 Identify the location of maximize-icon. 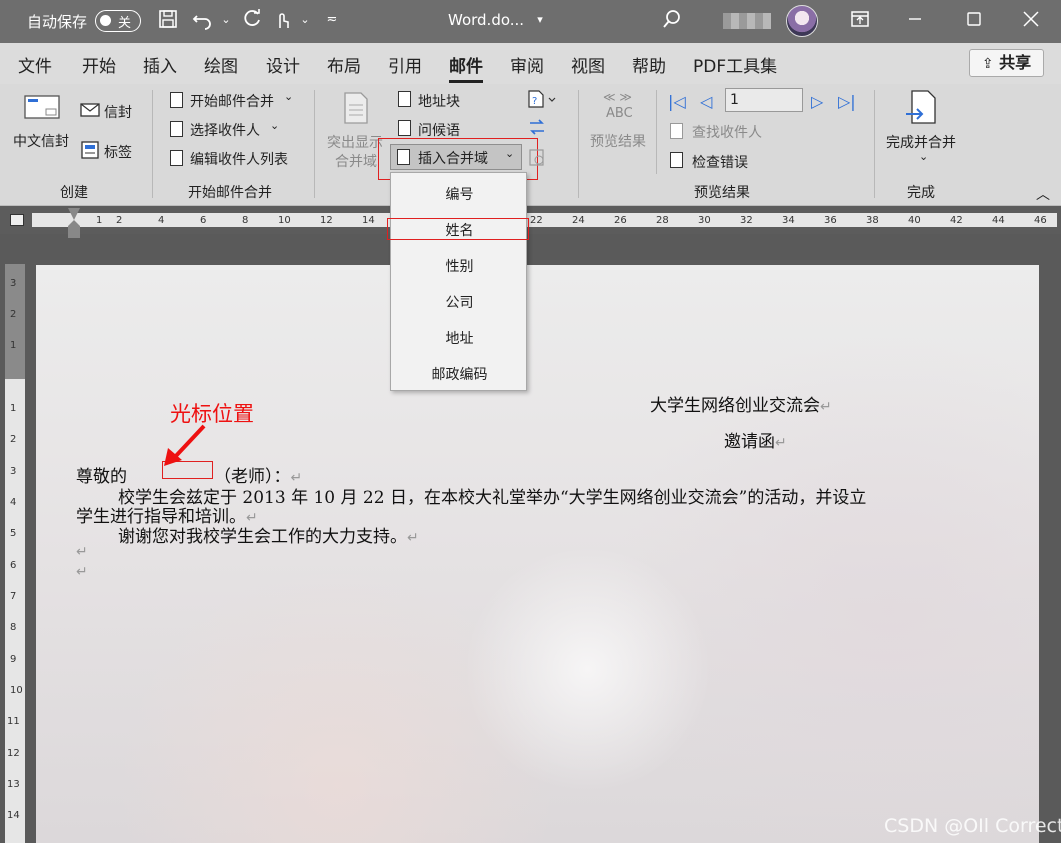
(974, 21).